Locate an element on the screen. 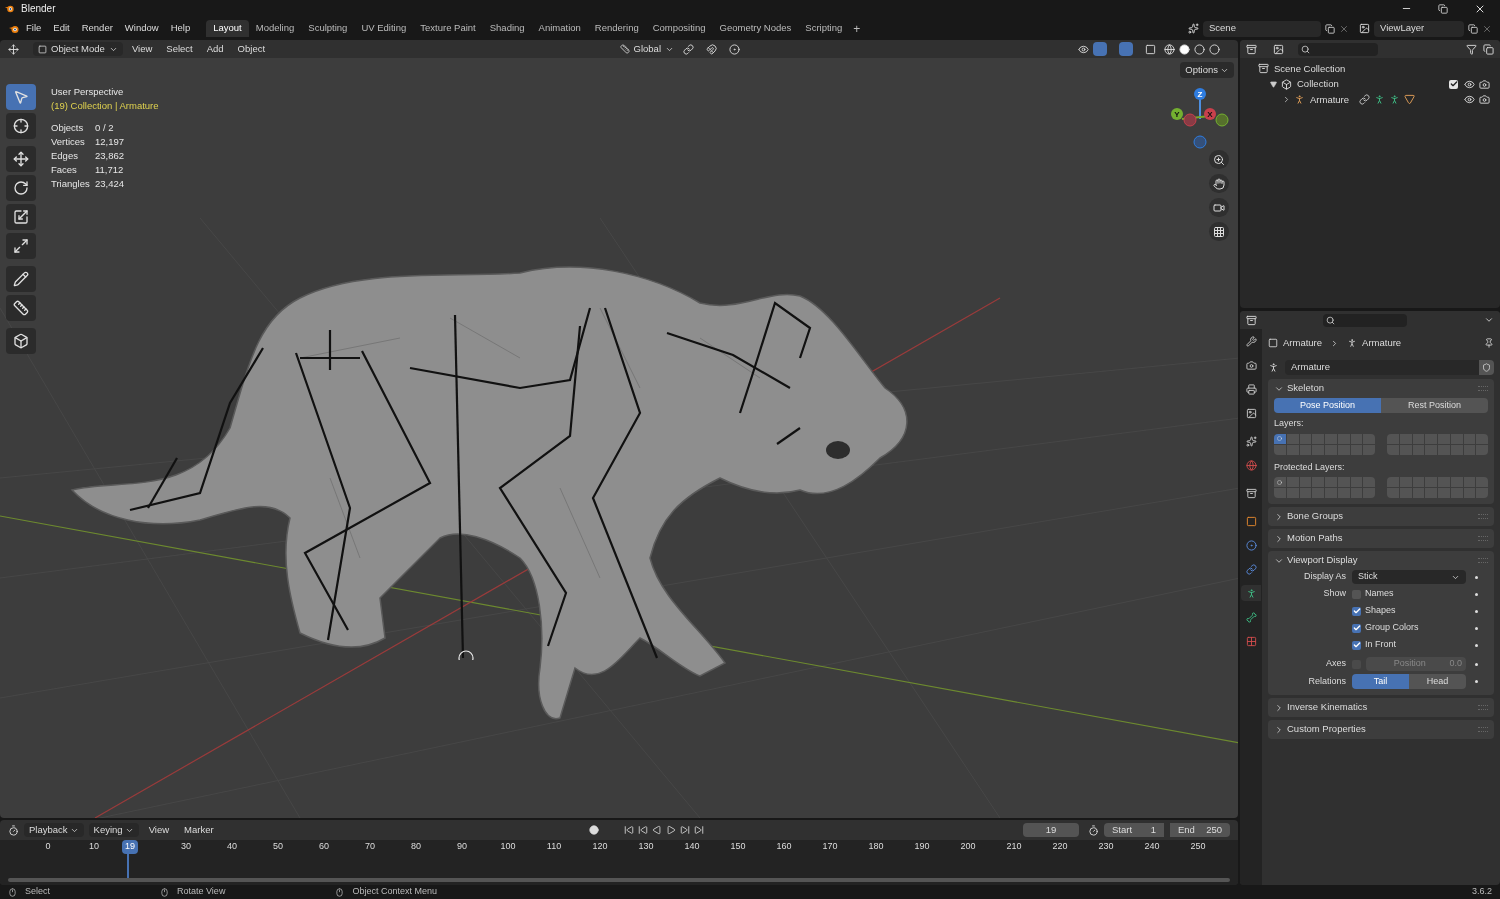  pivot-icon is located at coordinates (688, 49).